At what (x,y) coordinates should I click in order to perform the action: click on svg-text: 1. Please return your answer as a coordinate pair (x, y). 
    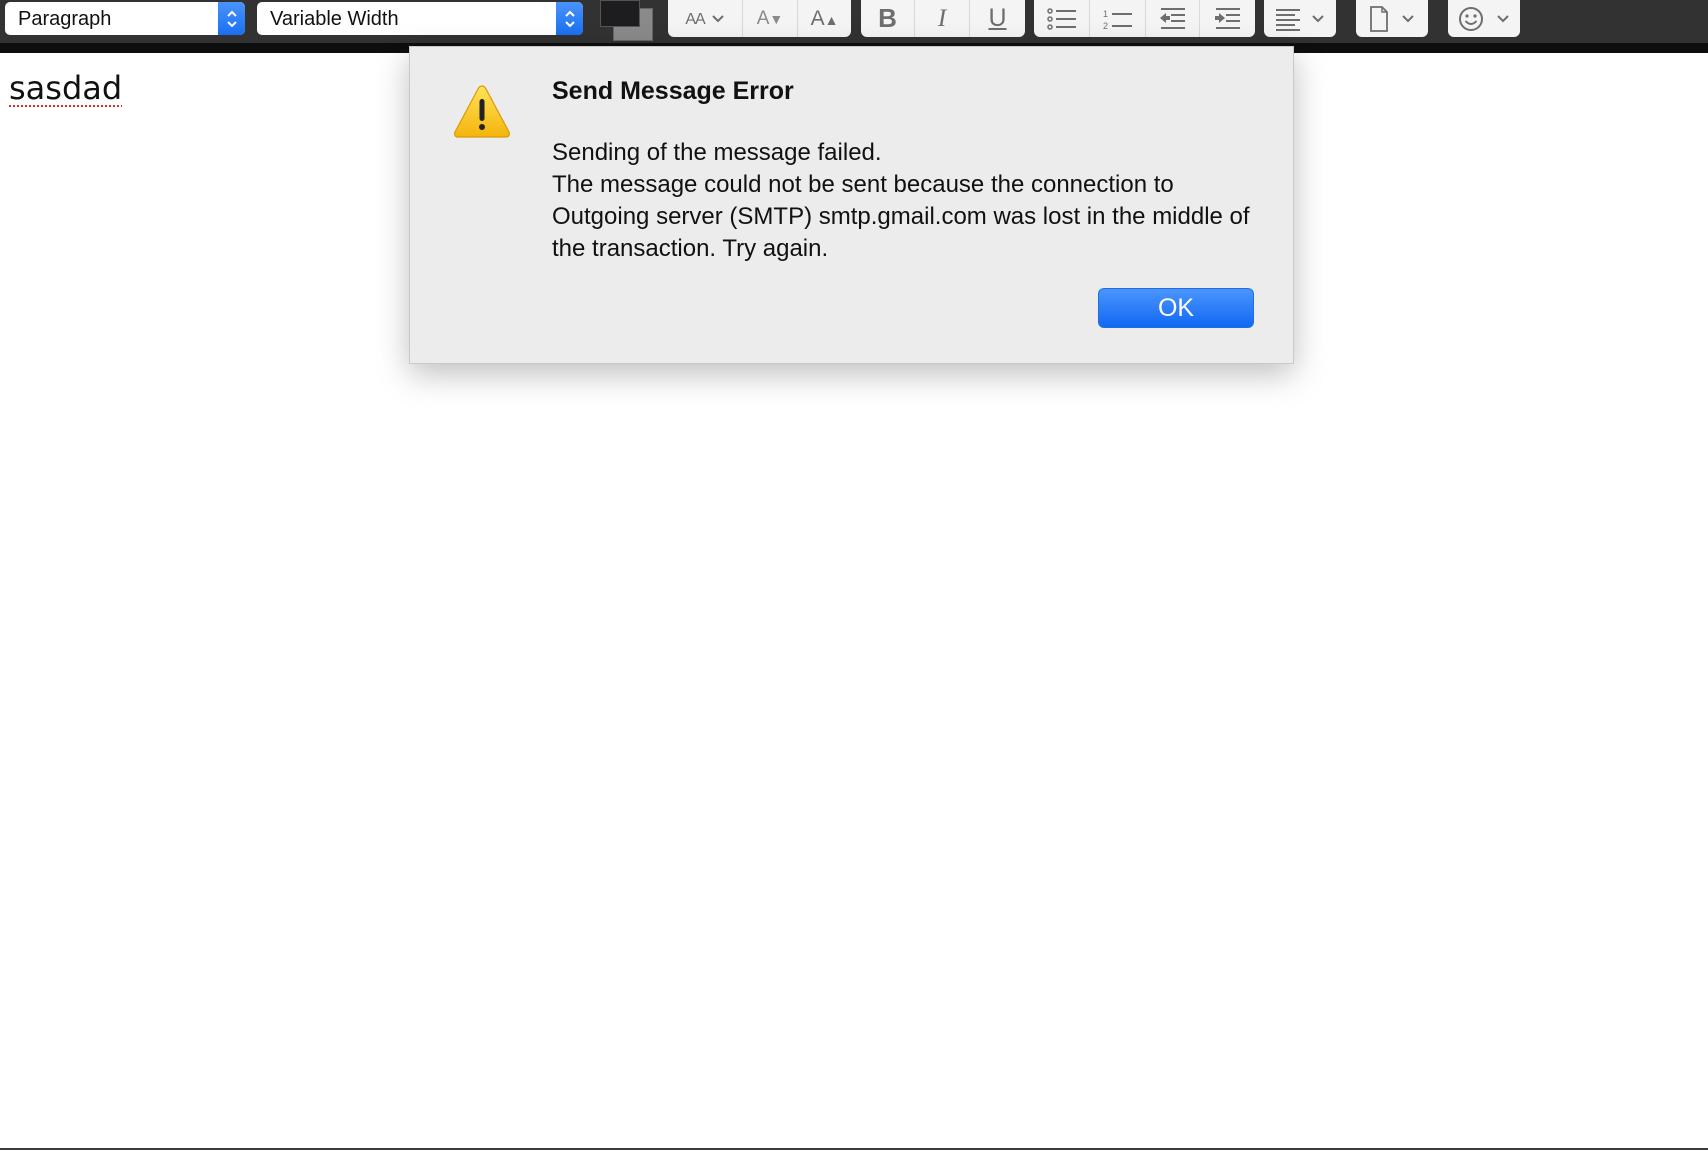
    Looking at the image, I should click on (1105, 14).